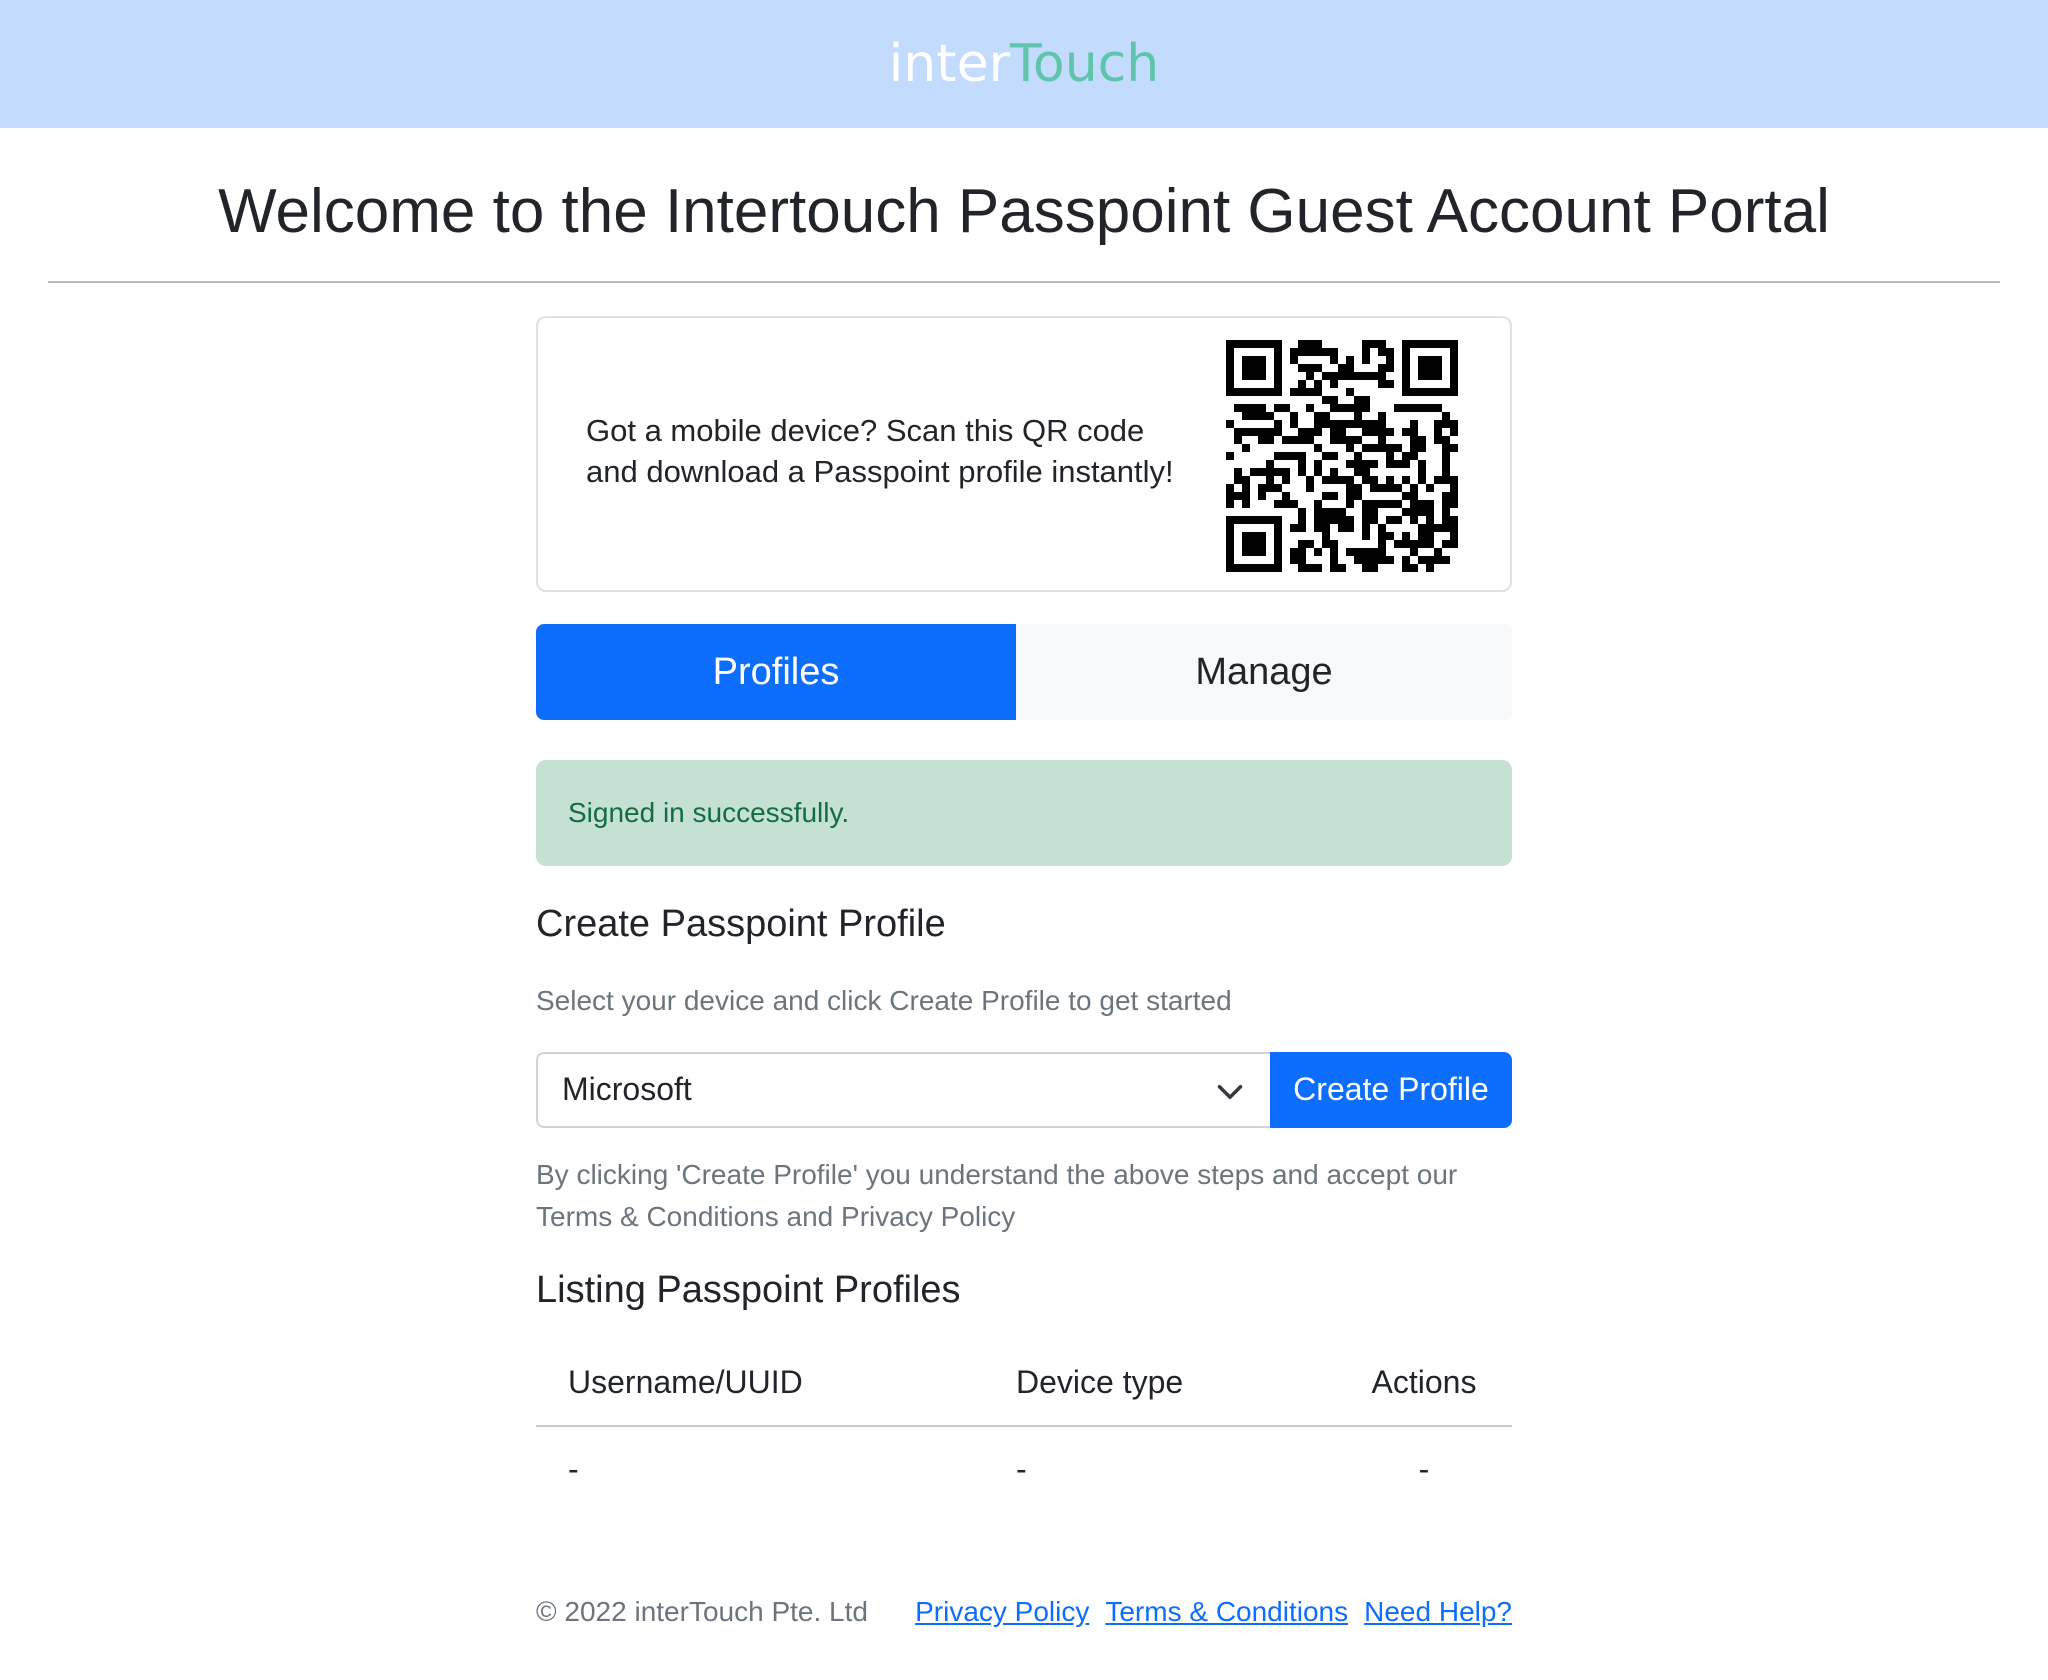 Image resolution: width=2048 pixels, height=1680 pixels. Describe the element at coordinates (702, 1611) in the screenshot. I see `copyright-text: © 2022 interTouch Pte. Ltd` at that location.